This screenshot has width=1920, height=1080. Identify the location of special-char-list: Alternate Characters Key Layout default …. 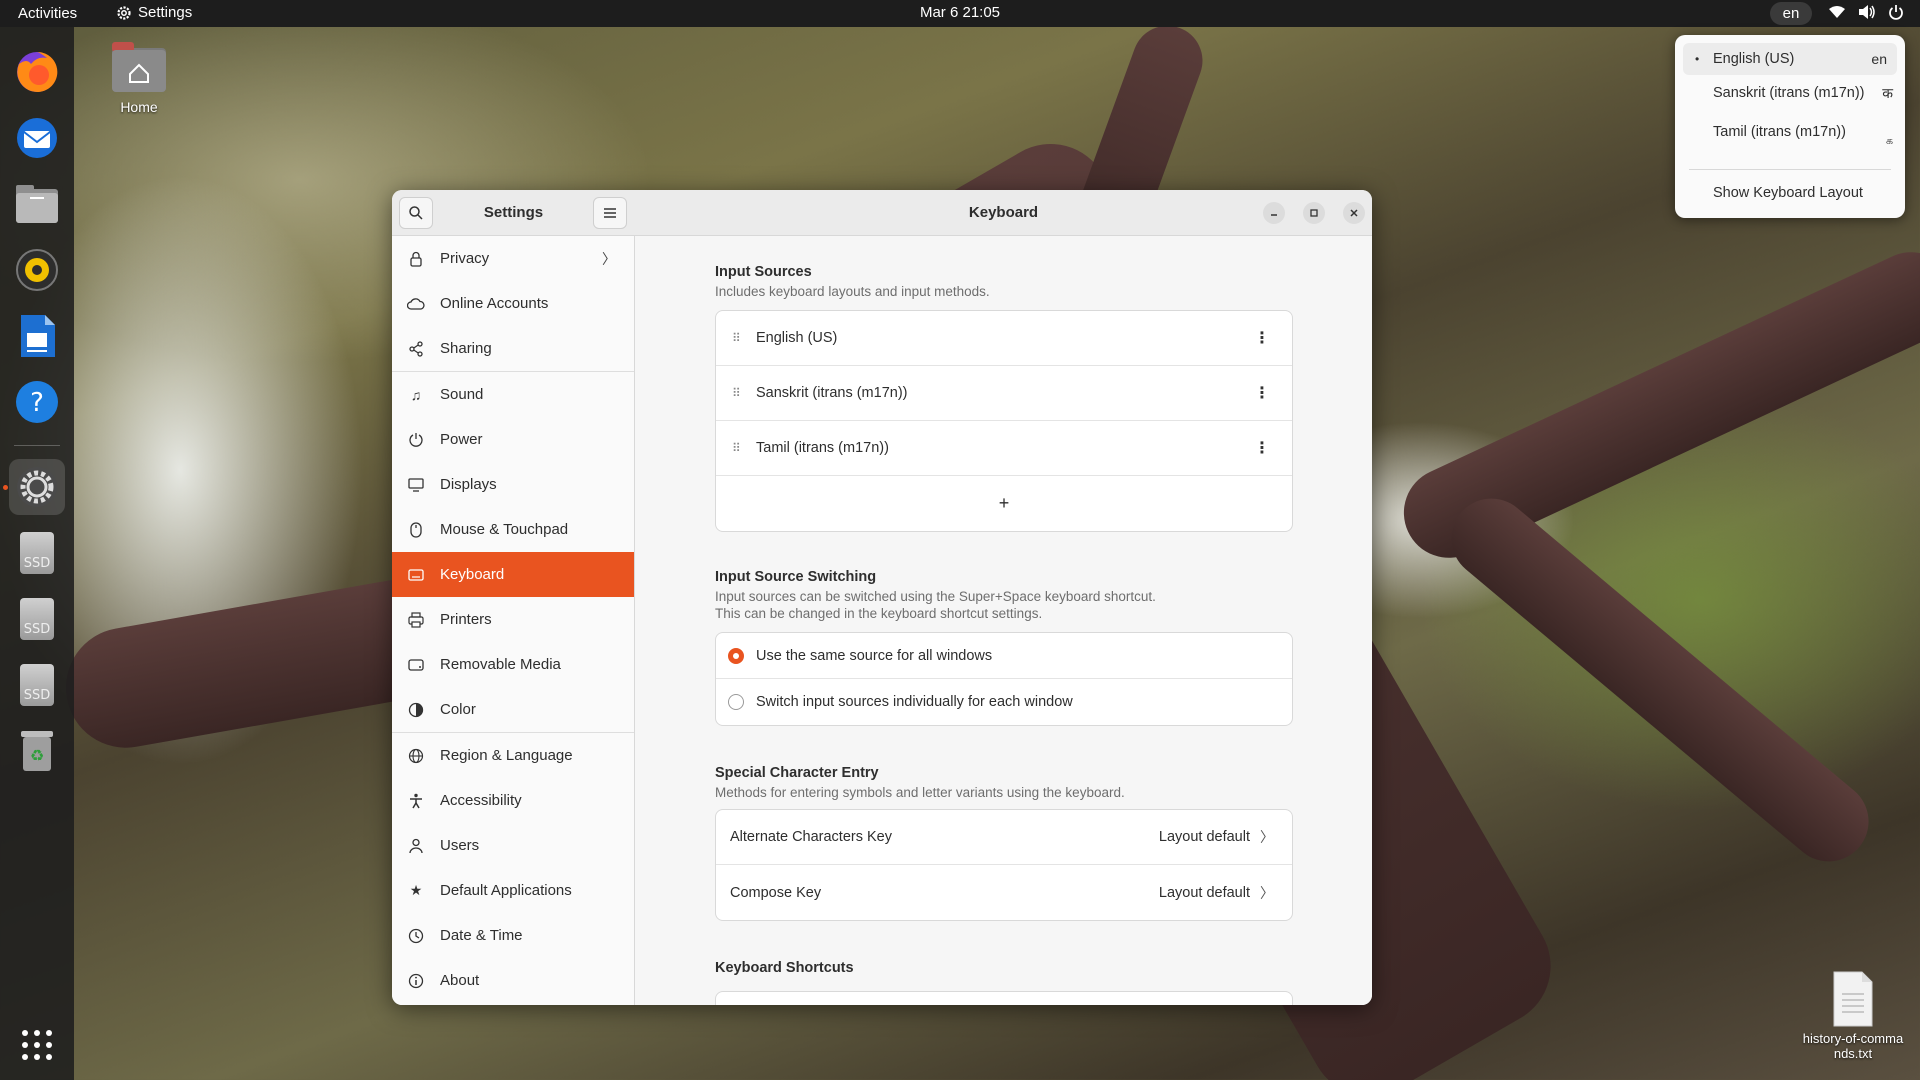
(1004, 865).